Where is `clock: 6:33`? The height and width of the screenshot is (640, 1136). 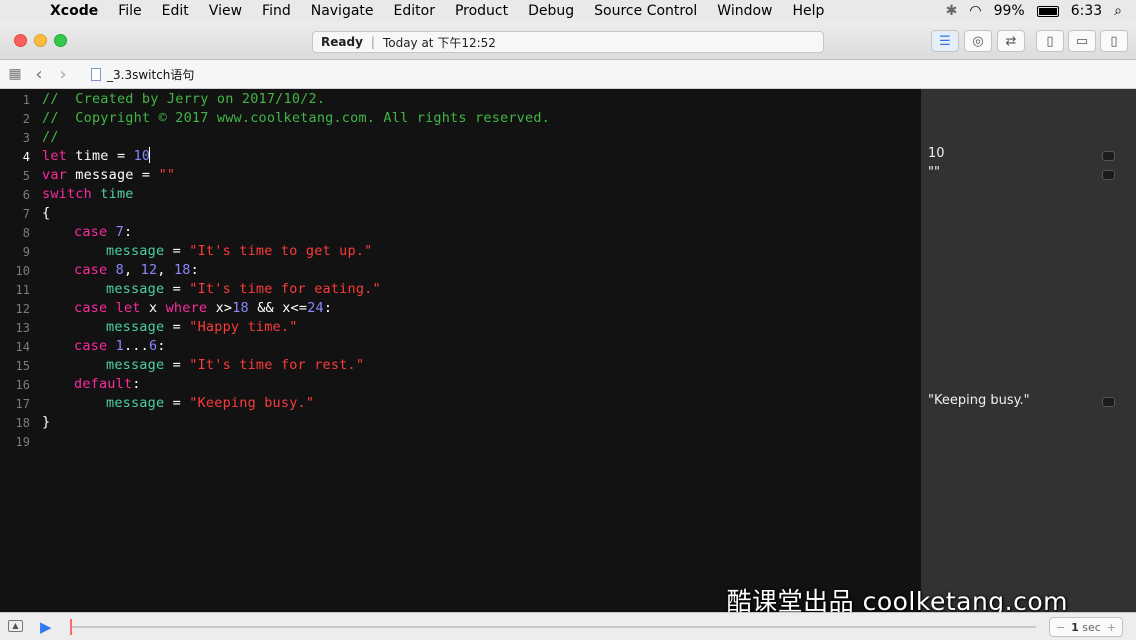
clock: 6:33 is located at coordinates (1086, 11).